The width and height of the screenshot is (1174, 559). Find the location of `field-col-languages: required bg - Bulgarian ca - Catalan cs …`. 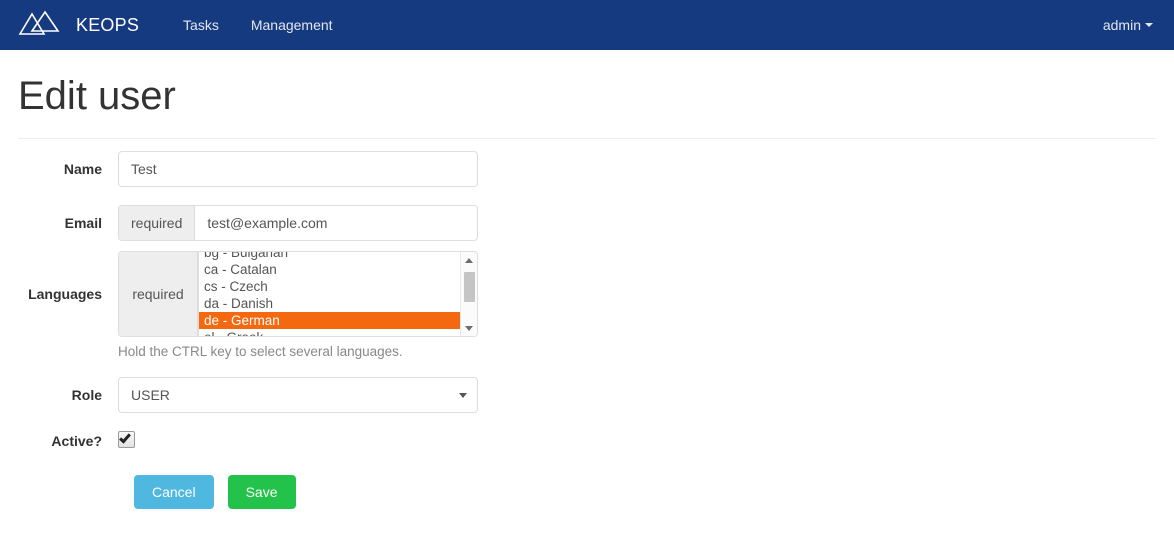

field-col-languages: required bg - Bulgarian ca - Catalan cs … is located at coordinates (298, 305).